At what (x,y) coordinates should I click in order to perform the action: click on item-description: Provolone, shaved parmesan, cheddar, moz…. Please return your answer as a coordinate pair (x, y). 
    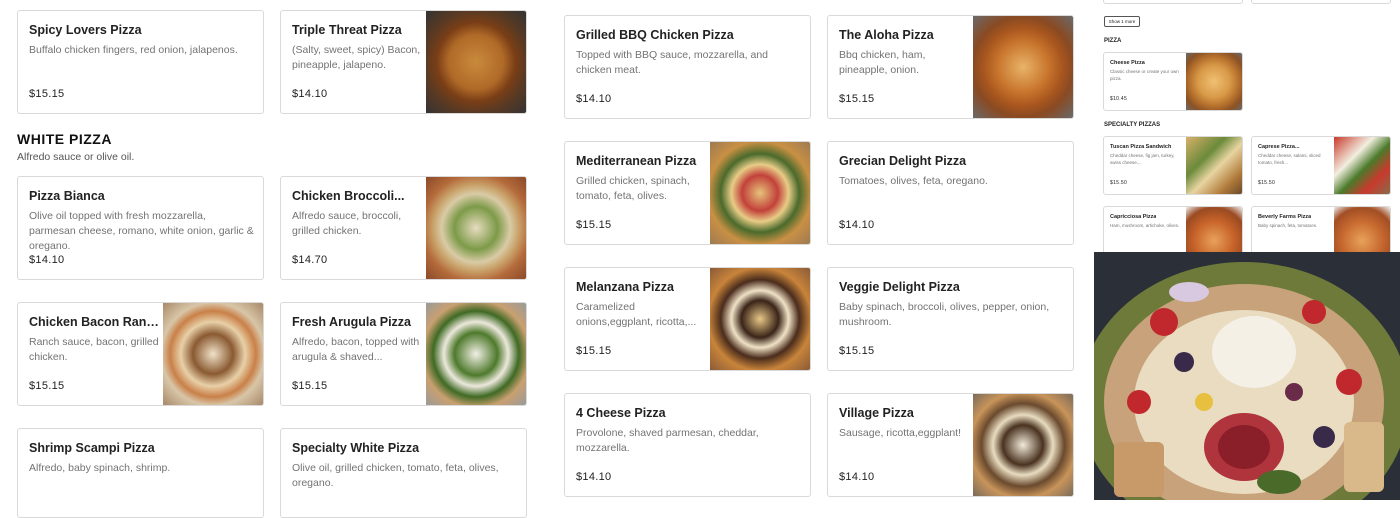
    Looking at the image, I should click on (667, 440).